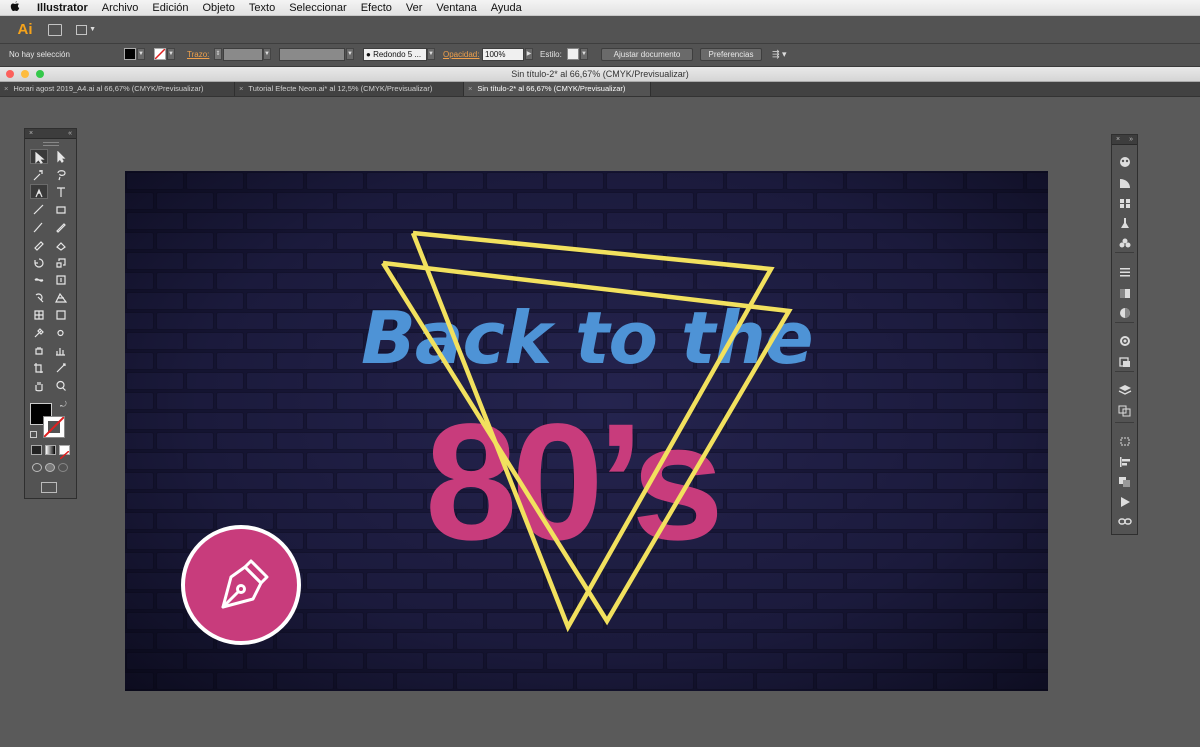 Image resolution: width=1200 pixels, height=747 pixels. I want to click on pen-tool-icon, so click(39, 192).